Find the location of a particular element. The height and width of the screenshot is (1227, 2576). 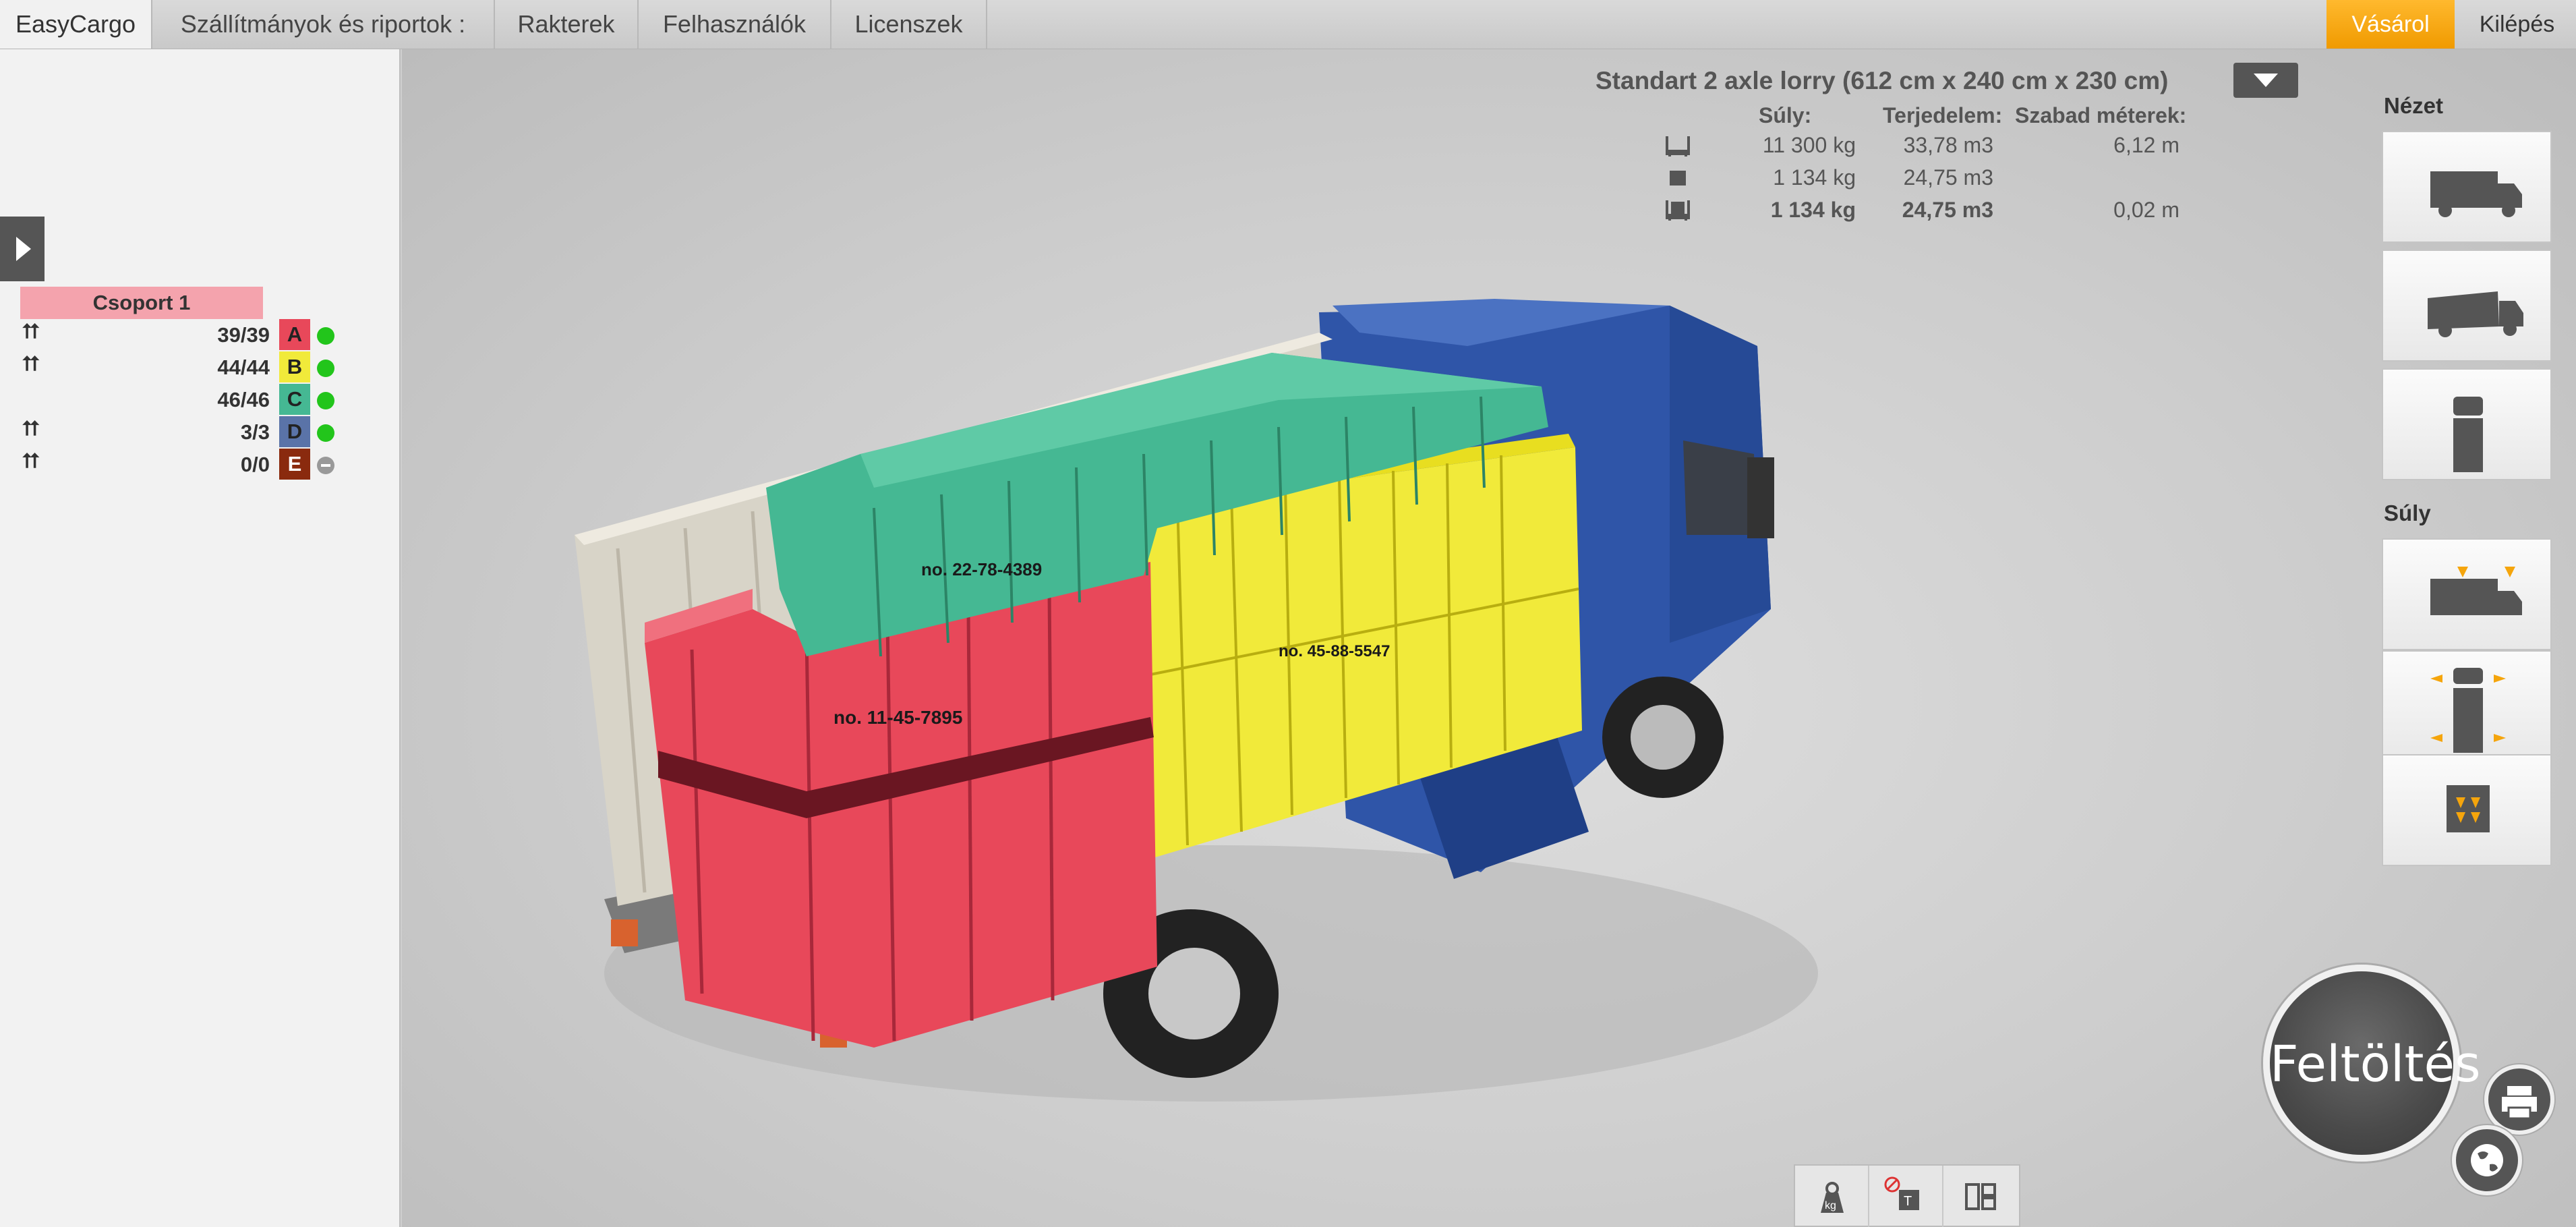

view-section-label: Nézet is located at coordinates (2414, 105).